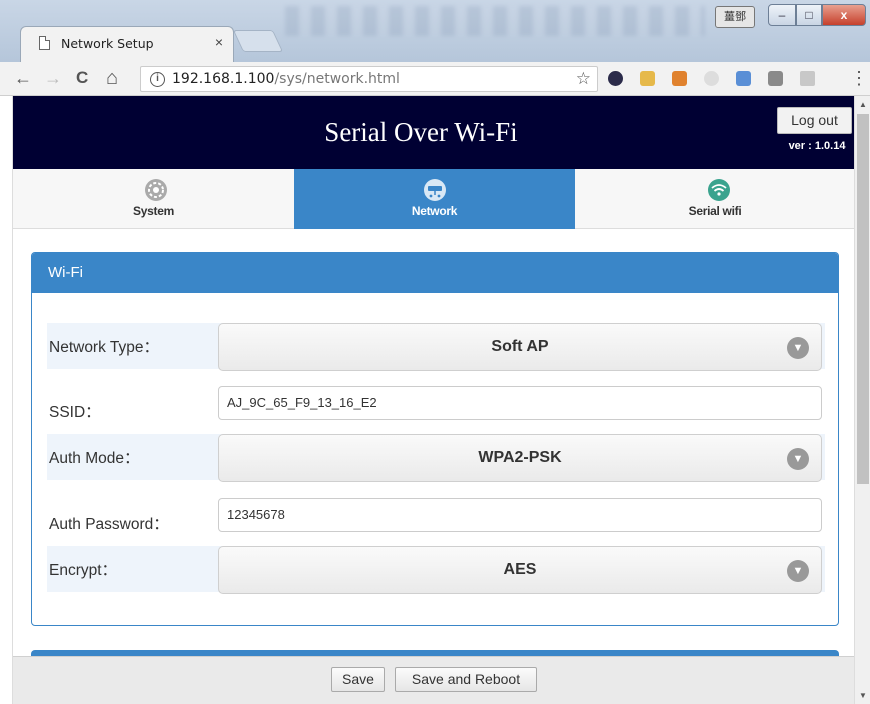 This screenshot has width=870, height=704. I want to click on auth-mode-select: WPA2-PSK ▼, so click(520, 458).